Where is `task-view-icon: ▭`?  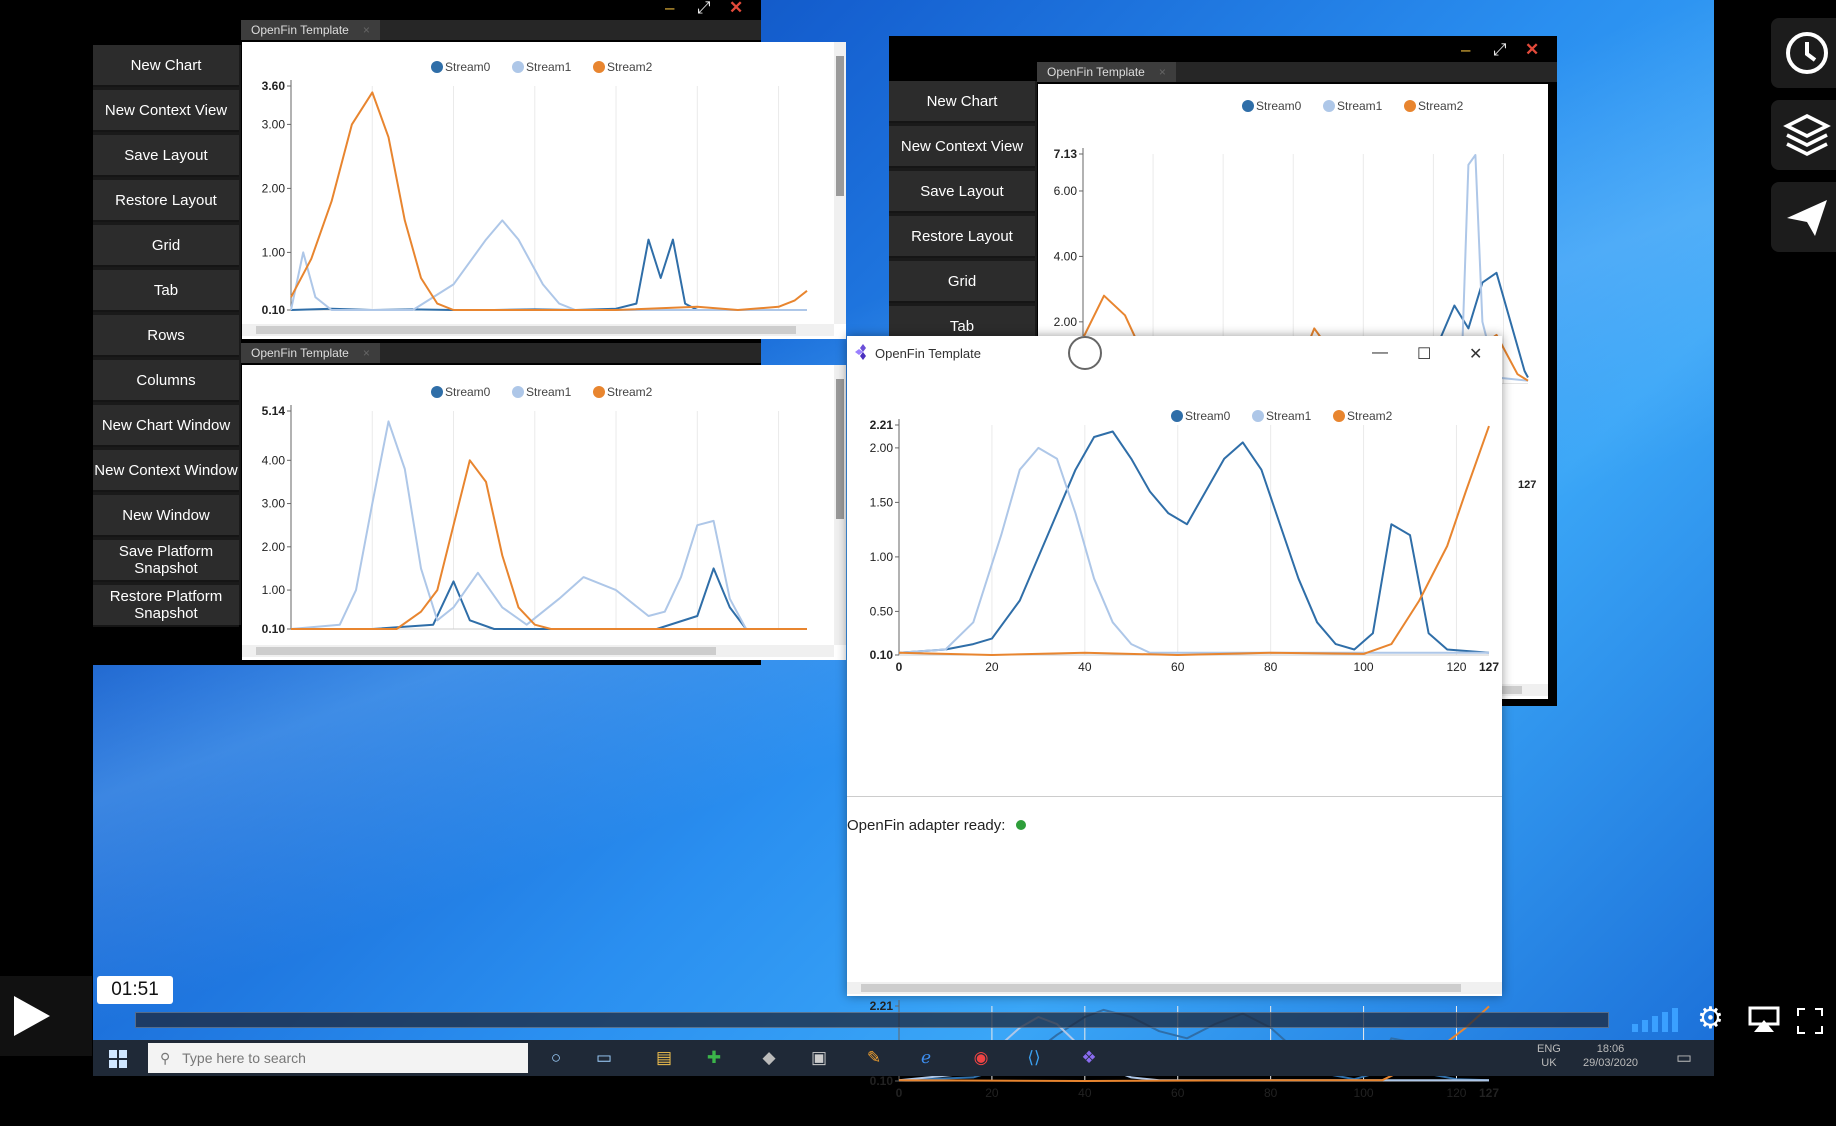
task-view-icon: ▭ is located at coordinates (604, 1058).